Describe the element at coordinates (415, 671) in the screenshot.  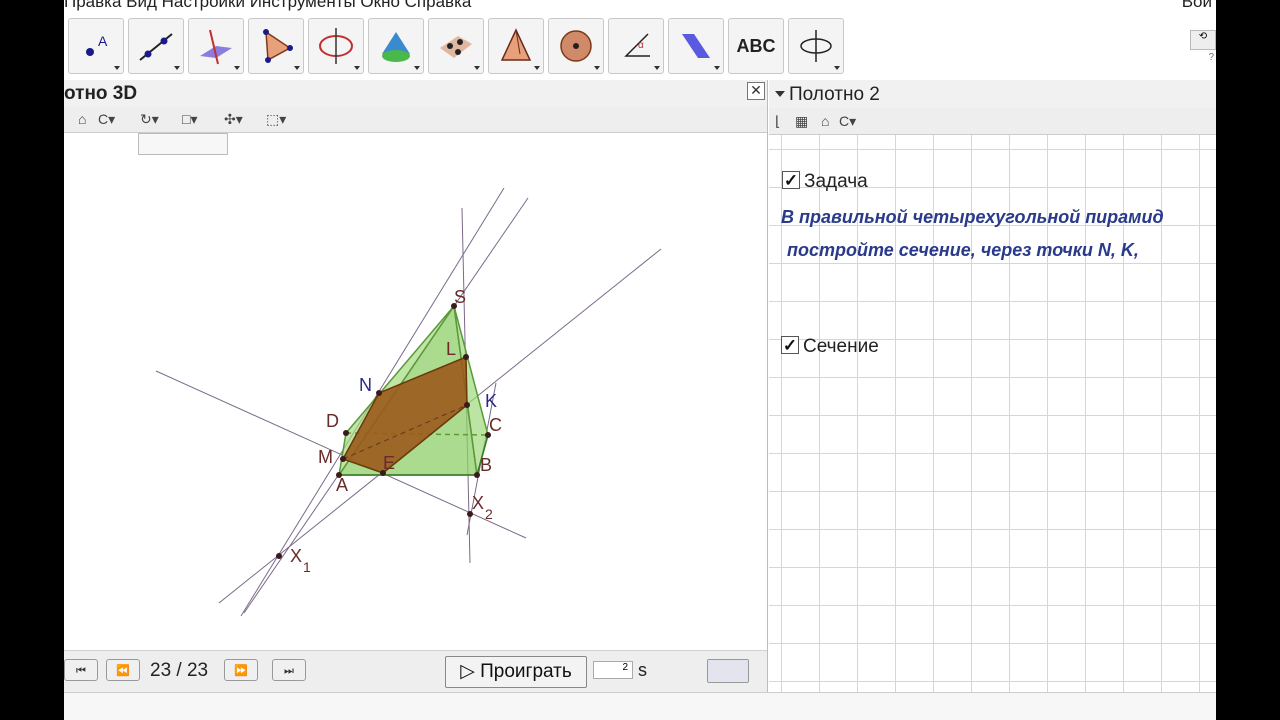
I see `construction-navigation-bar: ⏮ ⏪ 23 / 23 ⏩ ⏭ ▷ Проиграть 2 s` at that location.